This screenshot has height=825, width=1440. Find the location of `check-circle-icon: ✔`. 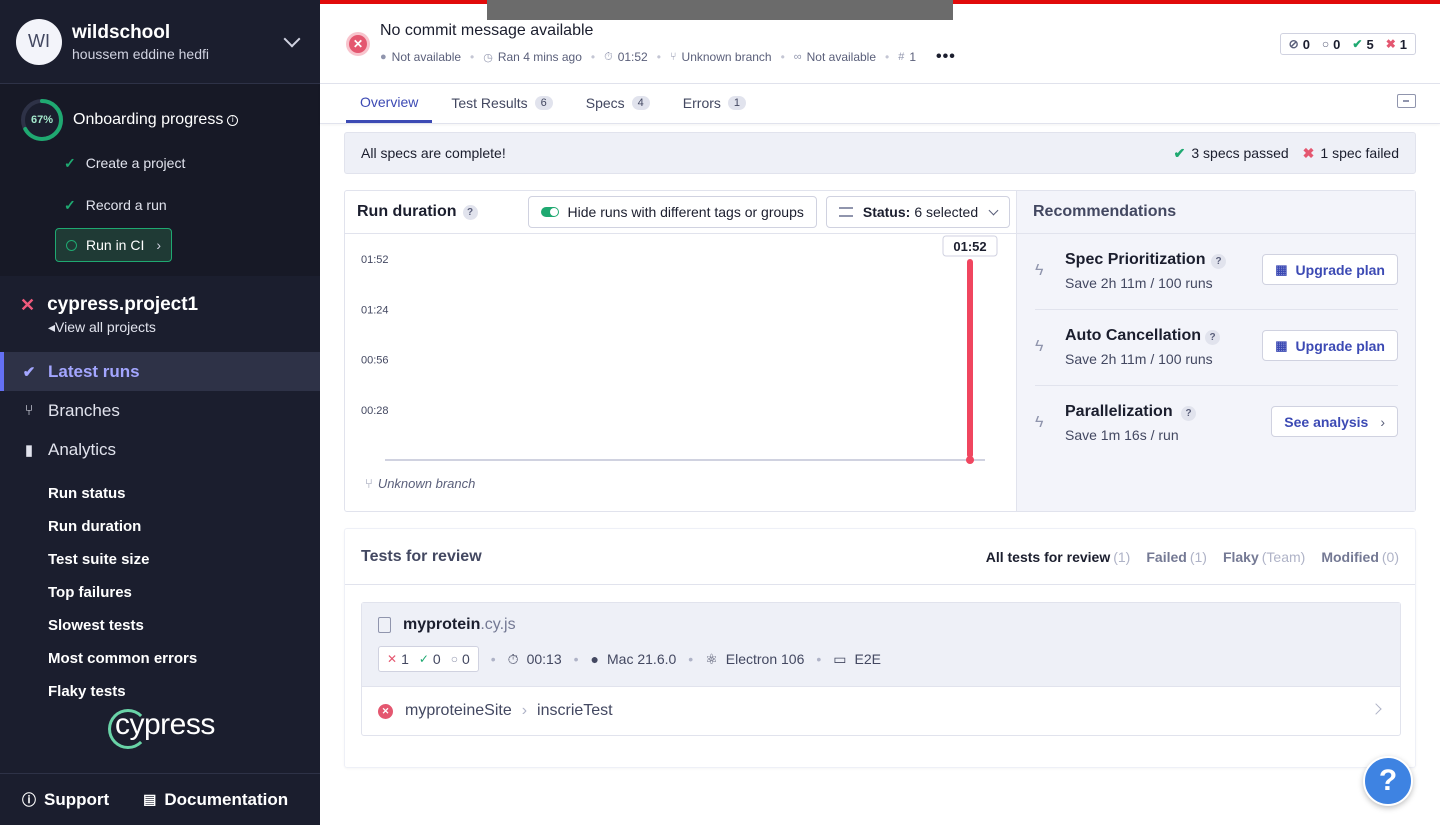

check-circle-icon: ✔ is located at coordinates (29, 372).